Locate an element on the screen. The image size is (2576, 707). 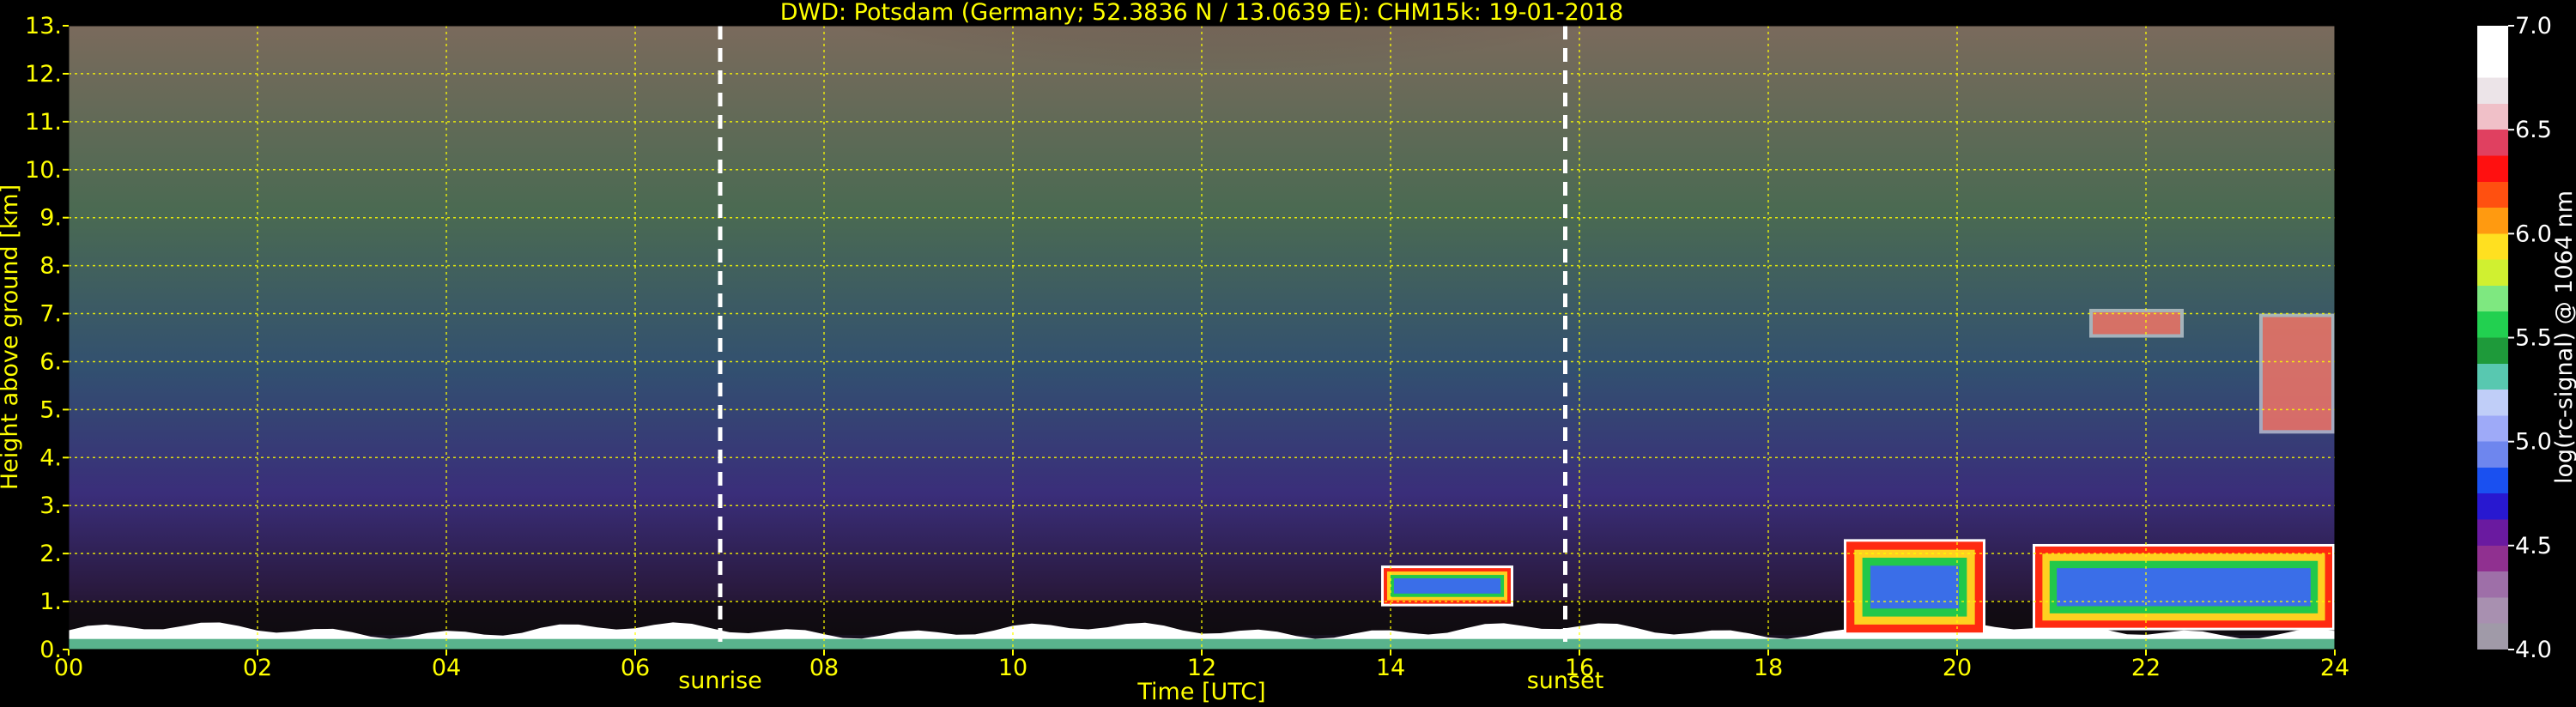
y-tick-label: 8. is located at coordinates (50, 266).